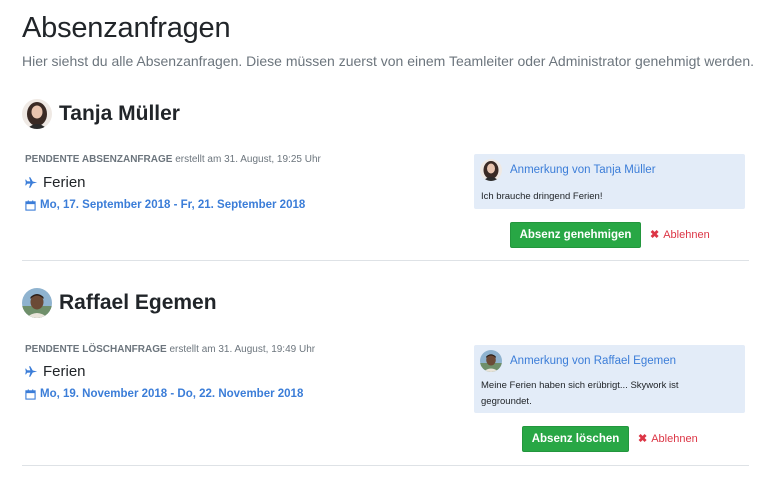 This screenshot has height=486, width=768. What do you see at coordinates (248, 159) in the screenshot?
I see `request-created: erstellt am 31. August, 19:25 Uhr` at bounding box center [248, 159].